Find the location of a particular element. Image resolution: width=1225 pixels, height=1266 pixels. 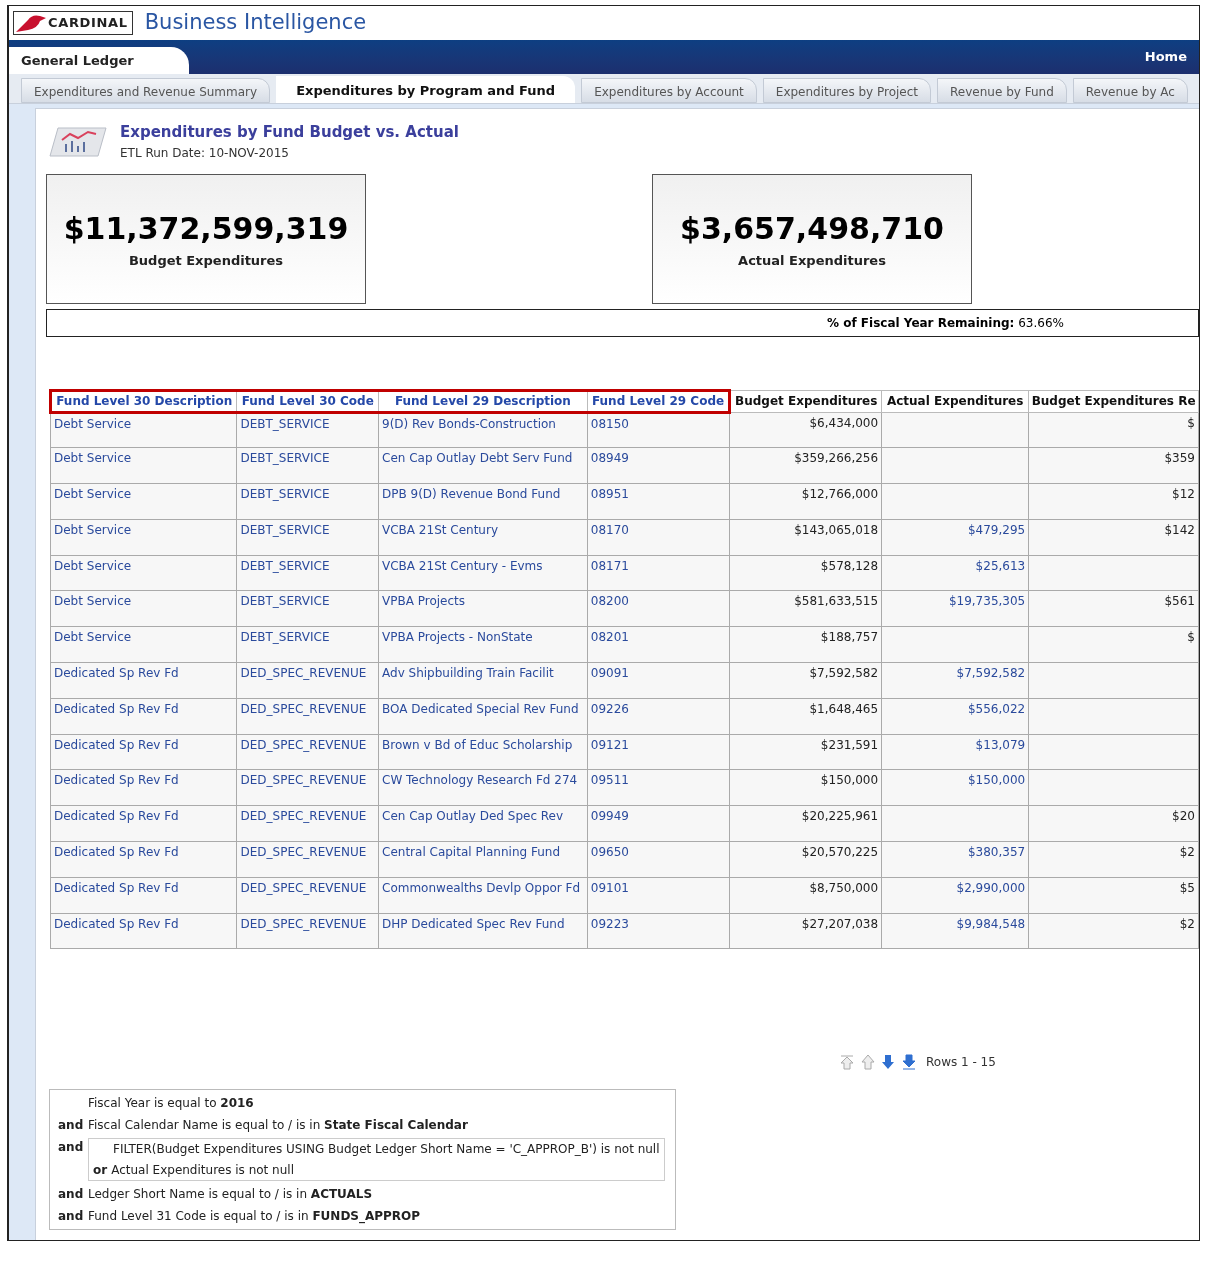

table-cell: $9,984,548 is located at coordinates (955, 931).